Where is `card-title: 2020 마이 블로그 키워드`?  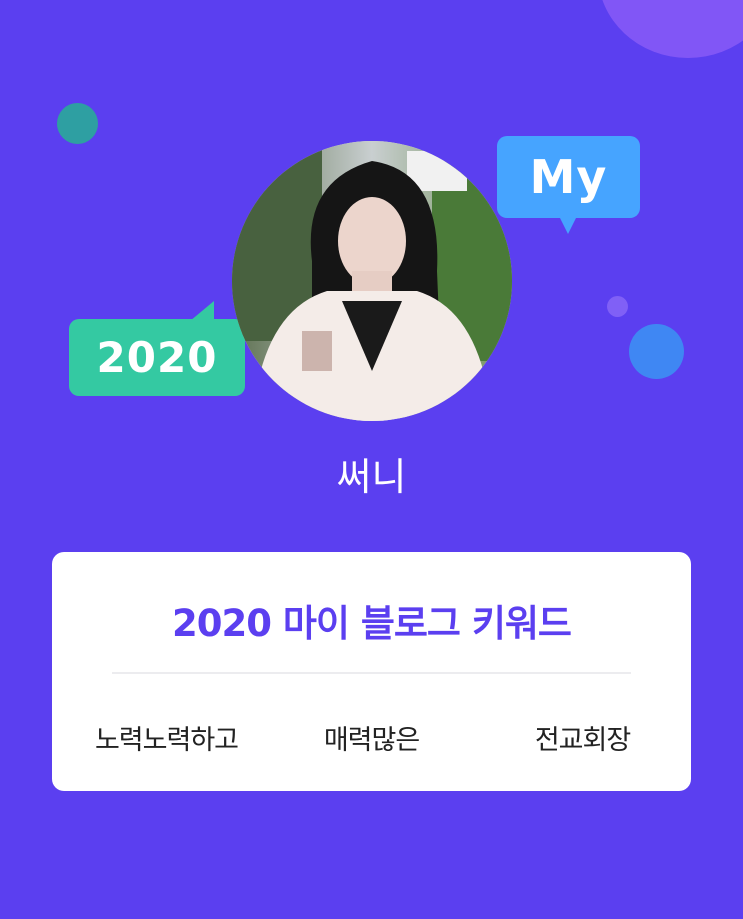
card-title: 2020 마이 블로그 키워드 is located at coordinates (372, 623).